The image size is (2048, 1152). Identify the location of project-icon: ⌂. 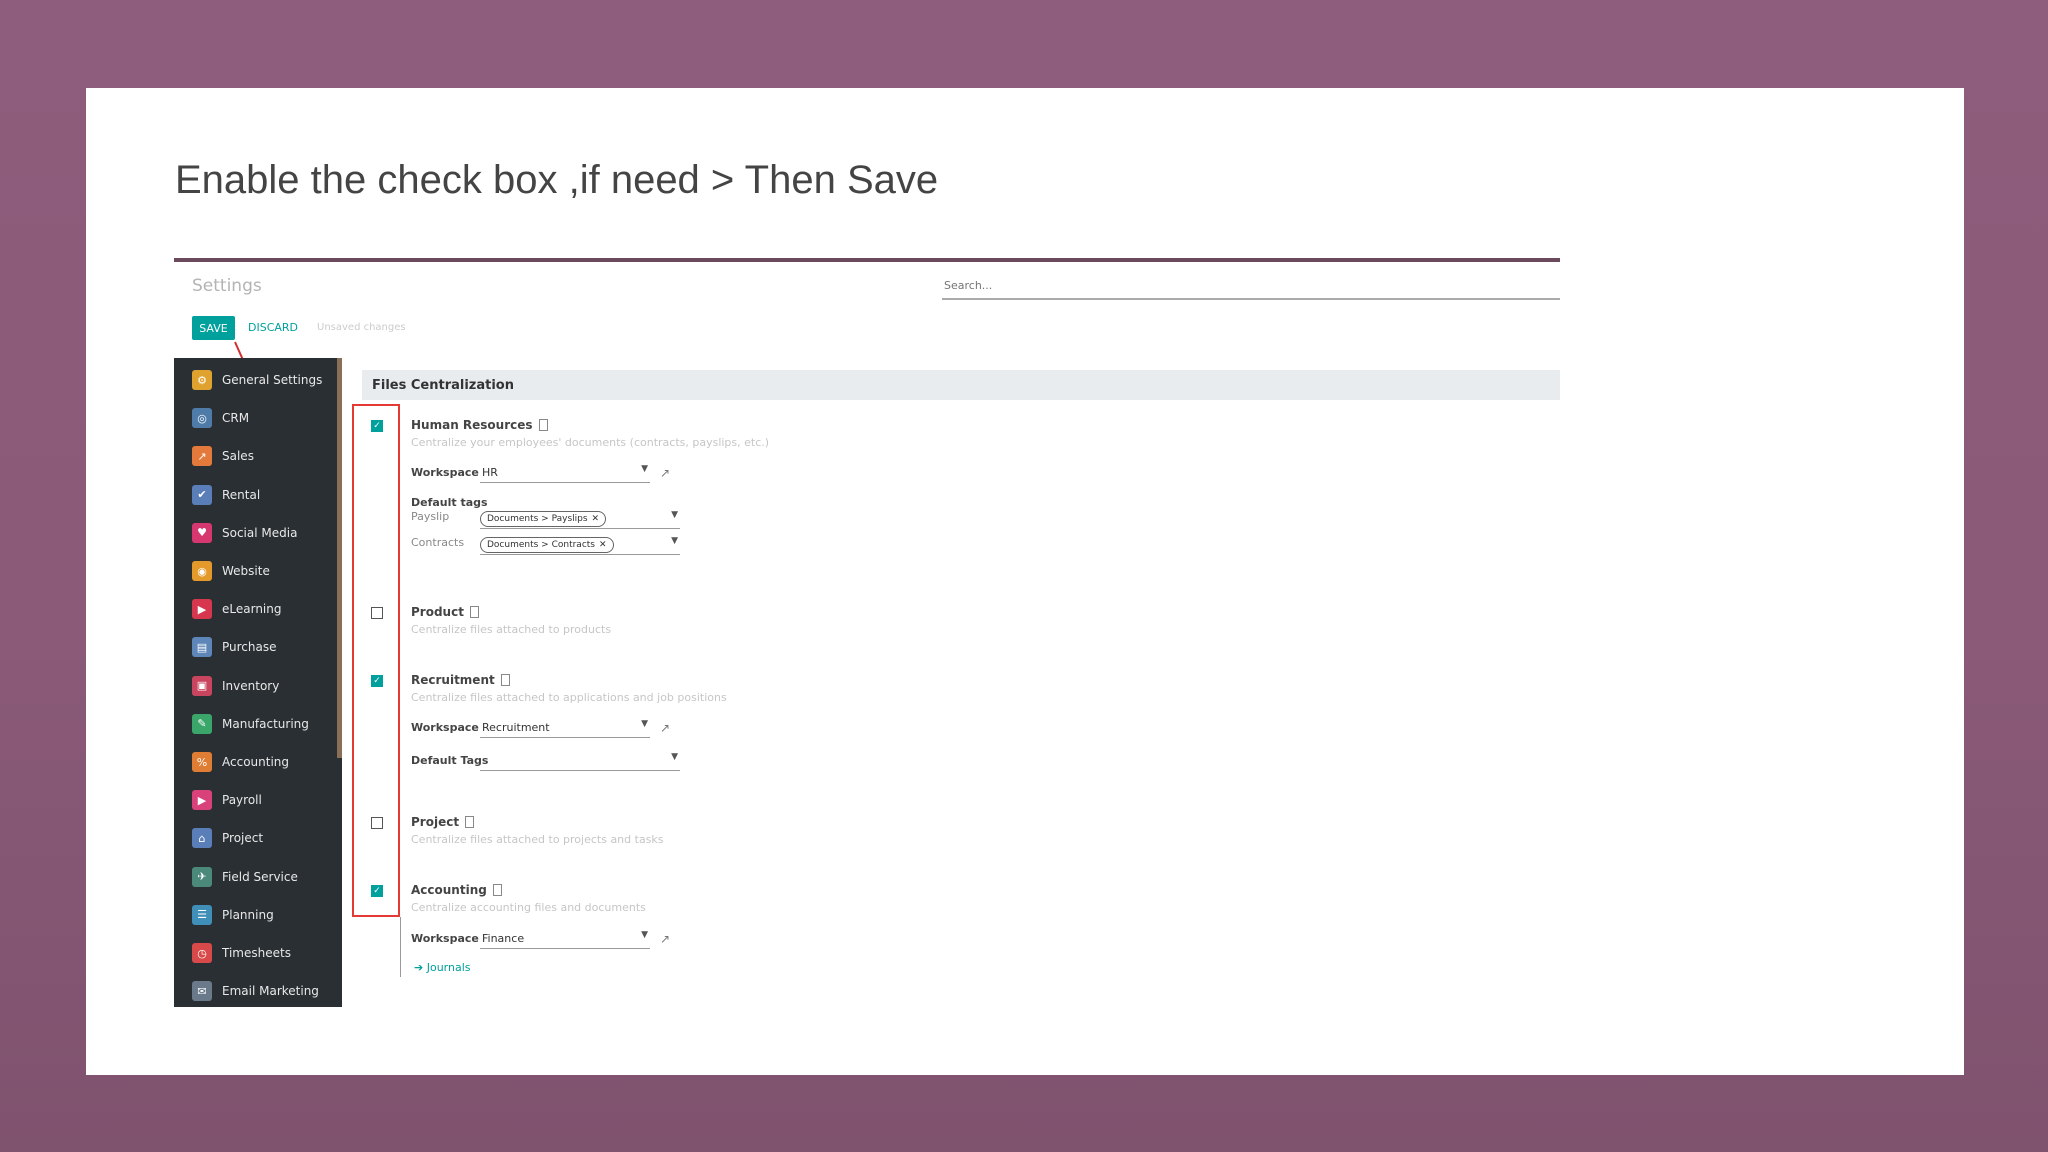
(202, 838).